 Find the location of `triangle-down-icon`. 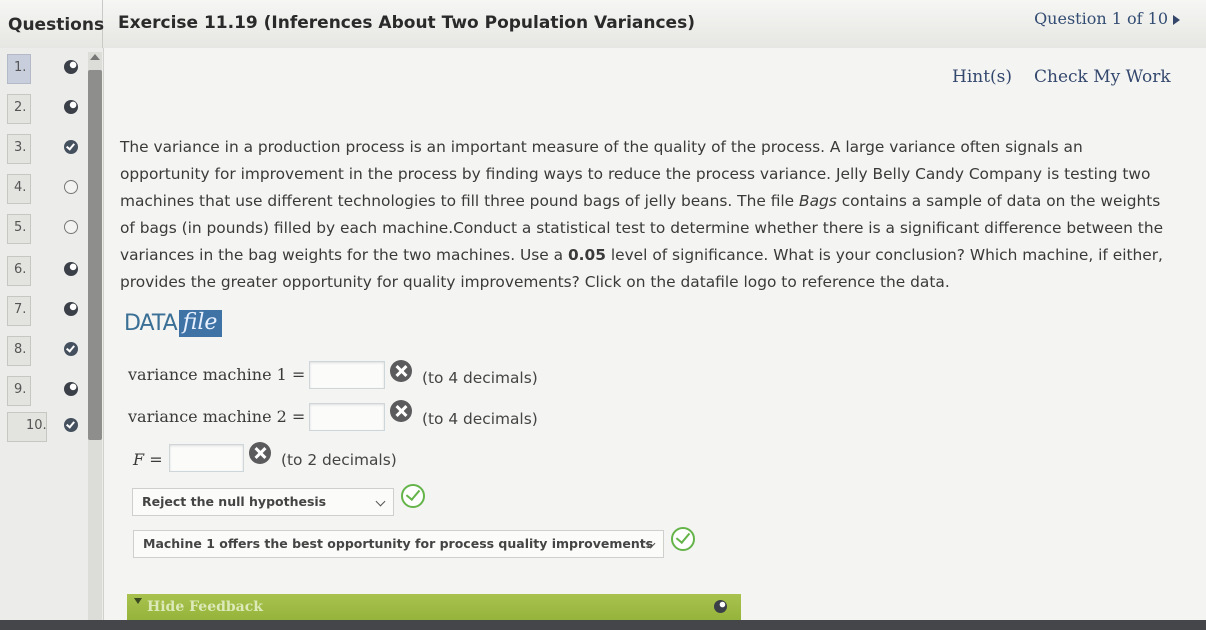

triangle-down-icon is located at coordinates (138, 601).